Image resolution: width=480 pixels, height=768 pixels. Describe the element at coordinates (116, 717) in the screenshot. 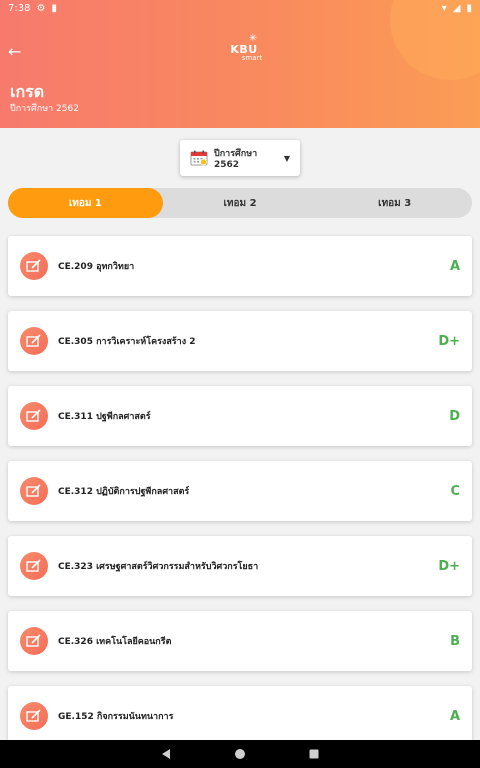

I see `course-name: GE.152 กิจกรรมนันทนาการ` at that location.